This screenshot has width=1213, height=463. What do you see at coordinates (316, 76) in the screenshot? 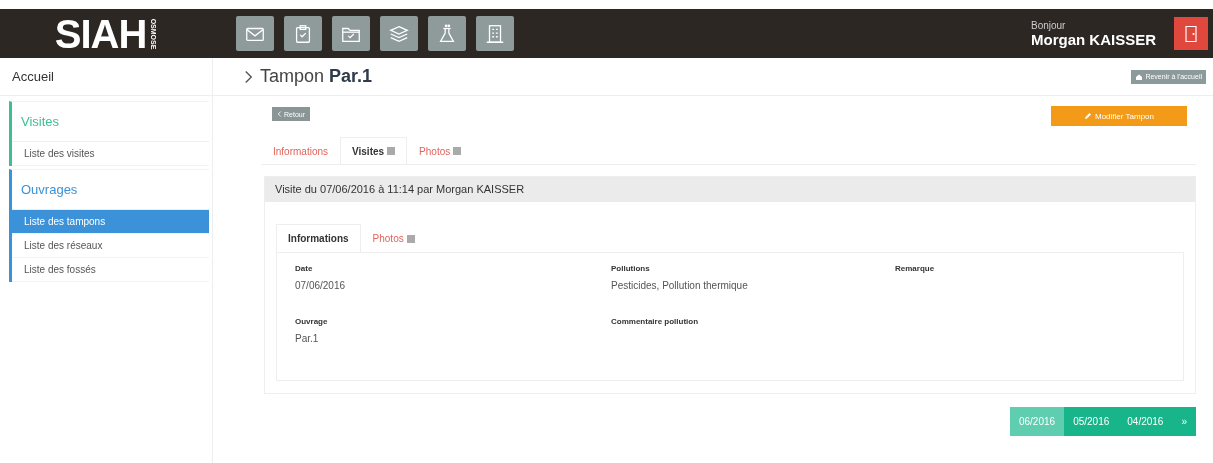
I see `page-title: Tampon Par.1` at bounding box center [316, 76].